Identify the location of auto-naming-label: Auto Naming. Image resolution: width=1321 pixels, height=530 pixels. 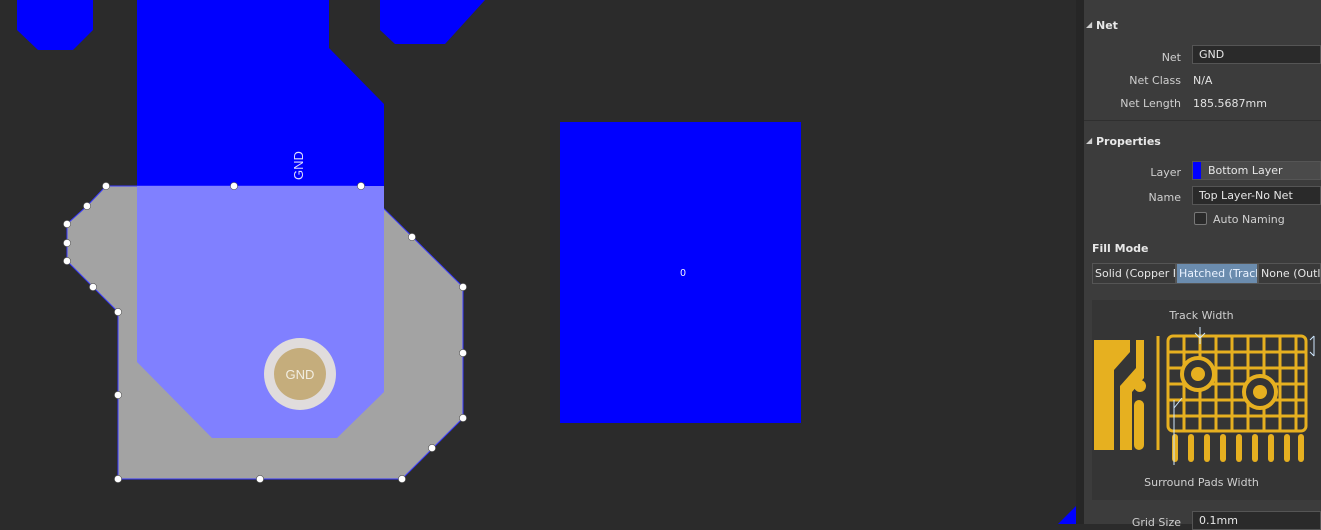
(1249, 219).